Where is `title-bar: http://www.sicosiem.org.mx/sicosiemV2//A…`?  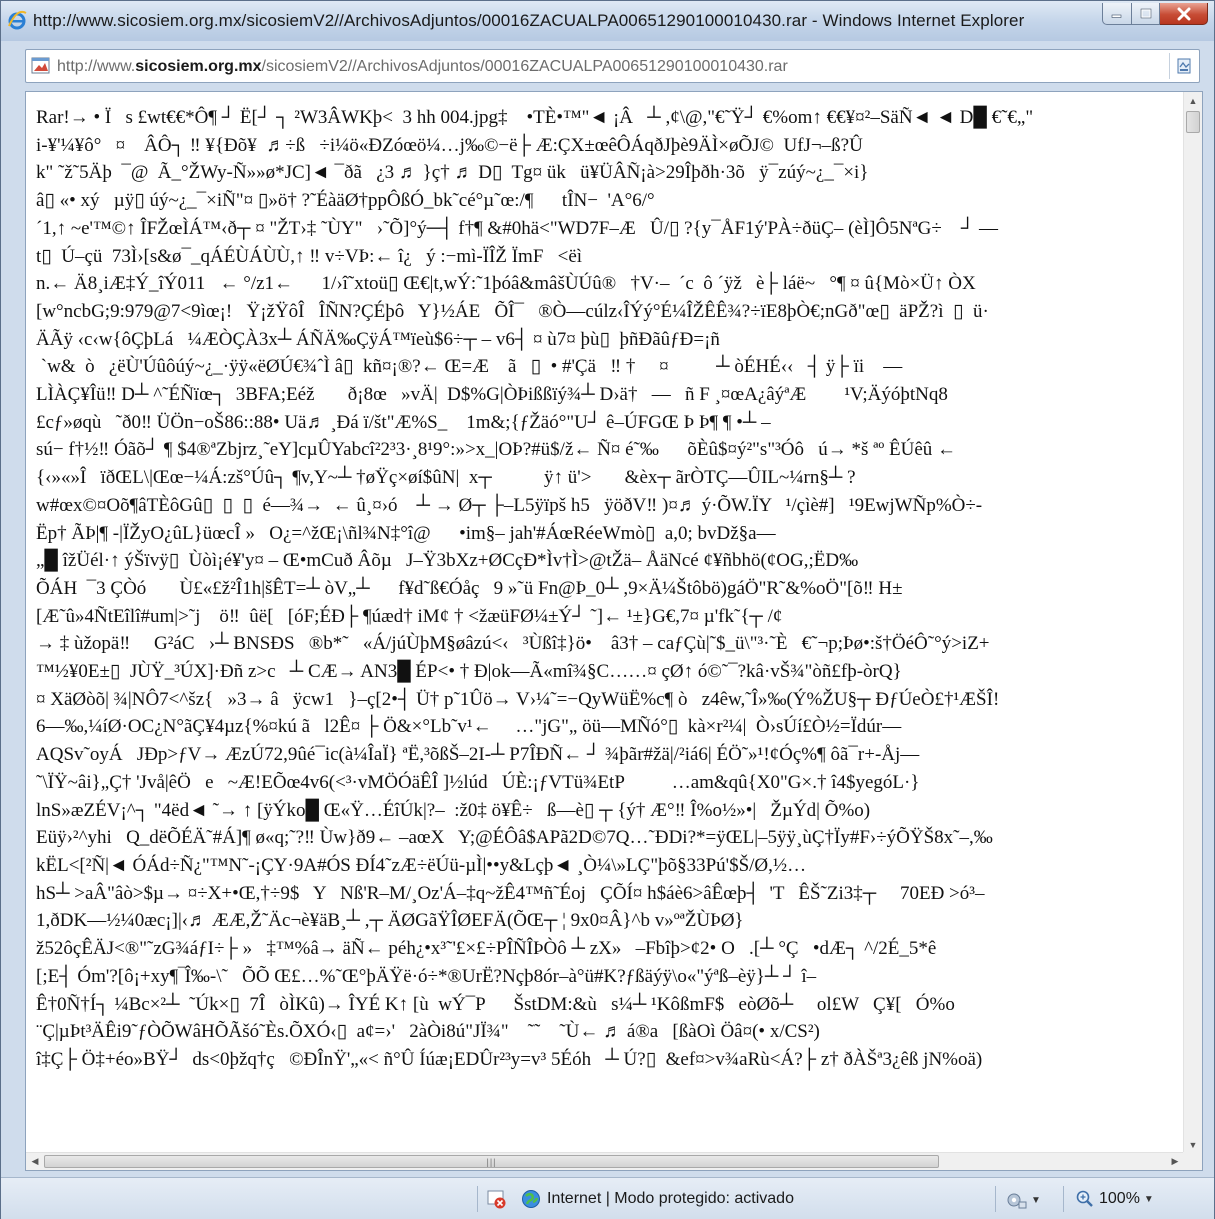
title-bar: http://www.sicosiem.org.mx/sicosiemV2//A… is located at coordinates (607, 21).